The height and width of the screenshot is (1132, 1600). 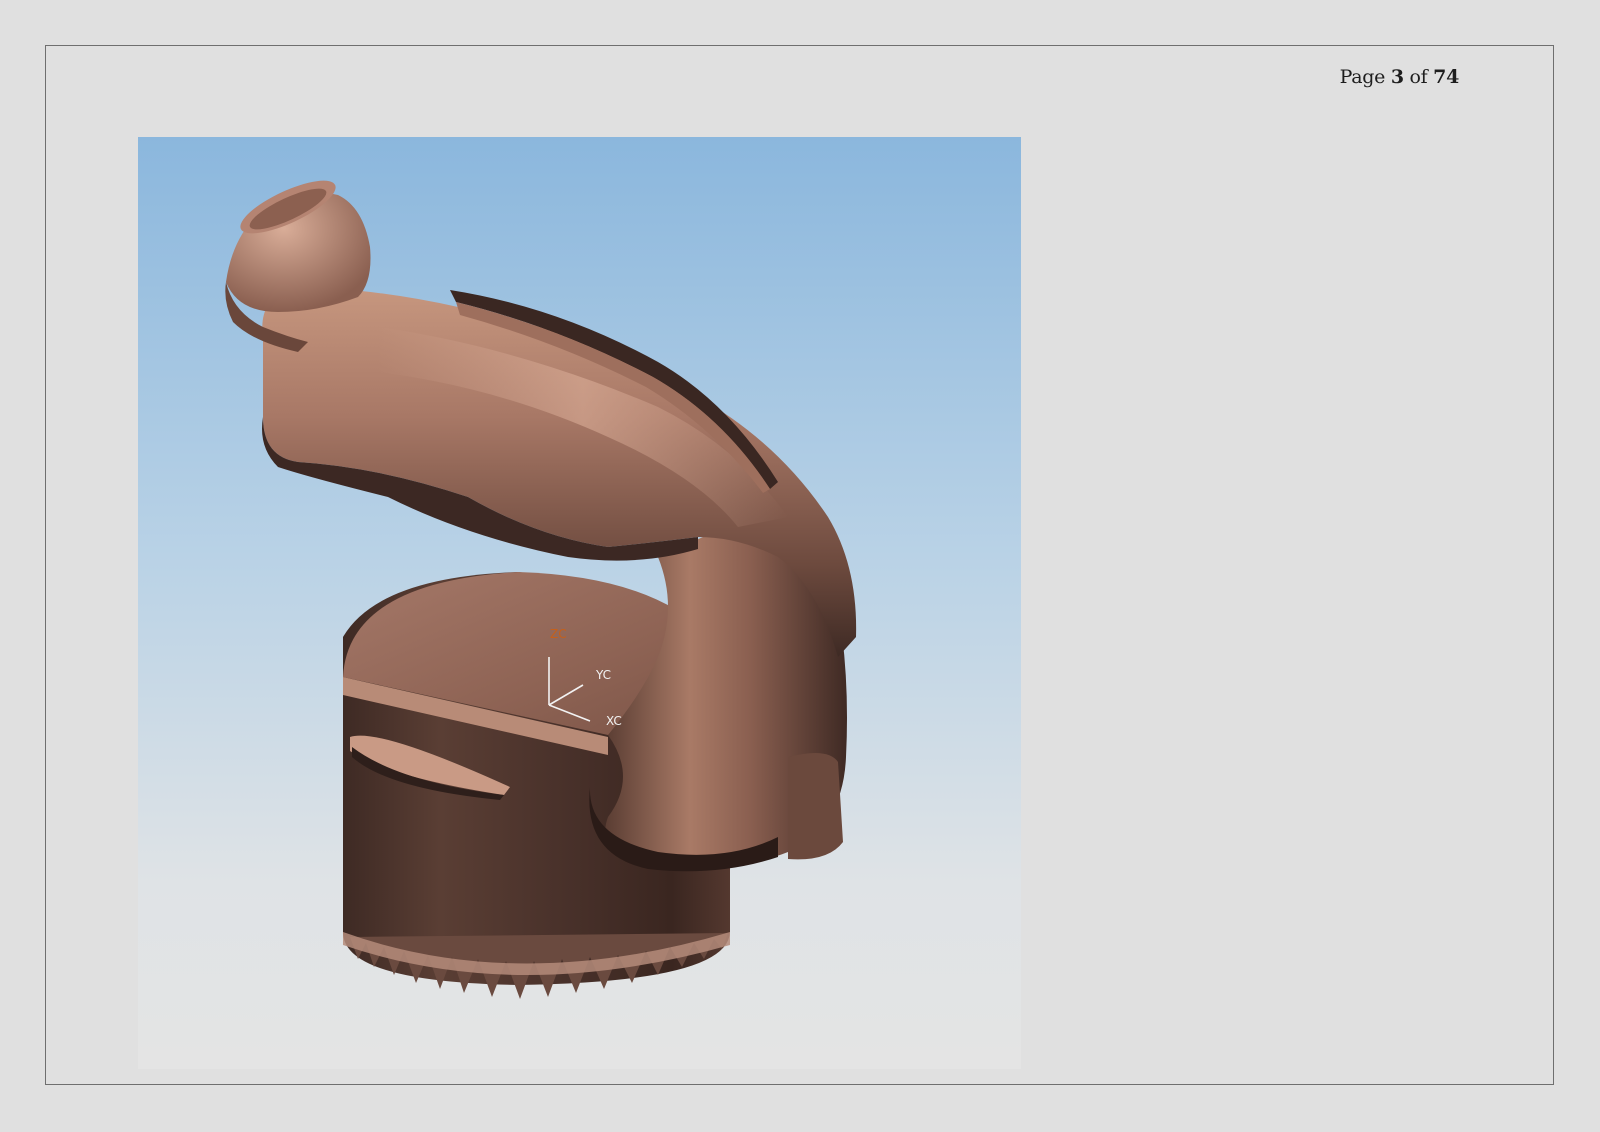 I want to click on axis-label-z: ZC, so click(x=558, y=634).